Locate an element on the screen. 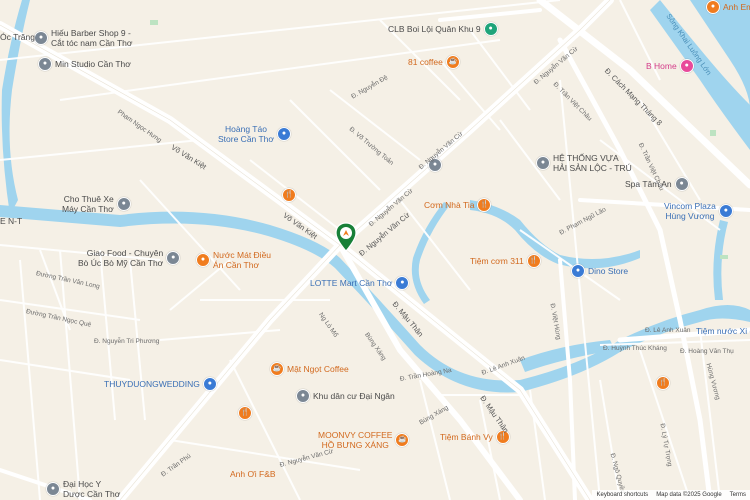  poi-label: Giao Food - Chuyên Bò Úc Bò Mỹ Cần Thơ is located at coordinates (121, 258).